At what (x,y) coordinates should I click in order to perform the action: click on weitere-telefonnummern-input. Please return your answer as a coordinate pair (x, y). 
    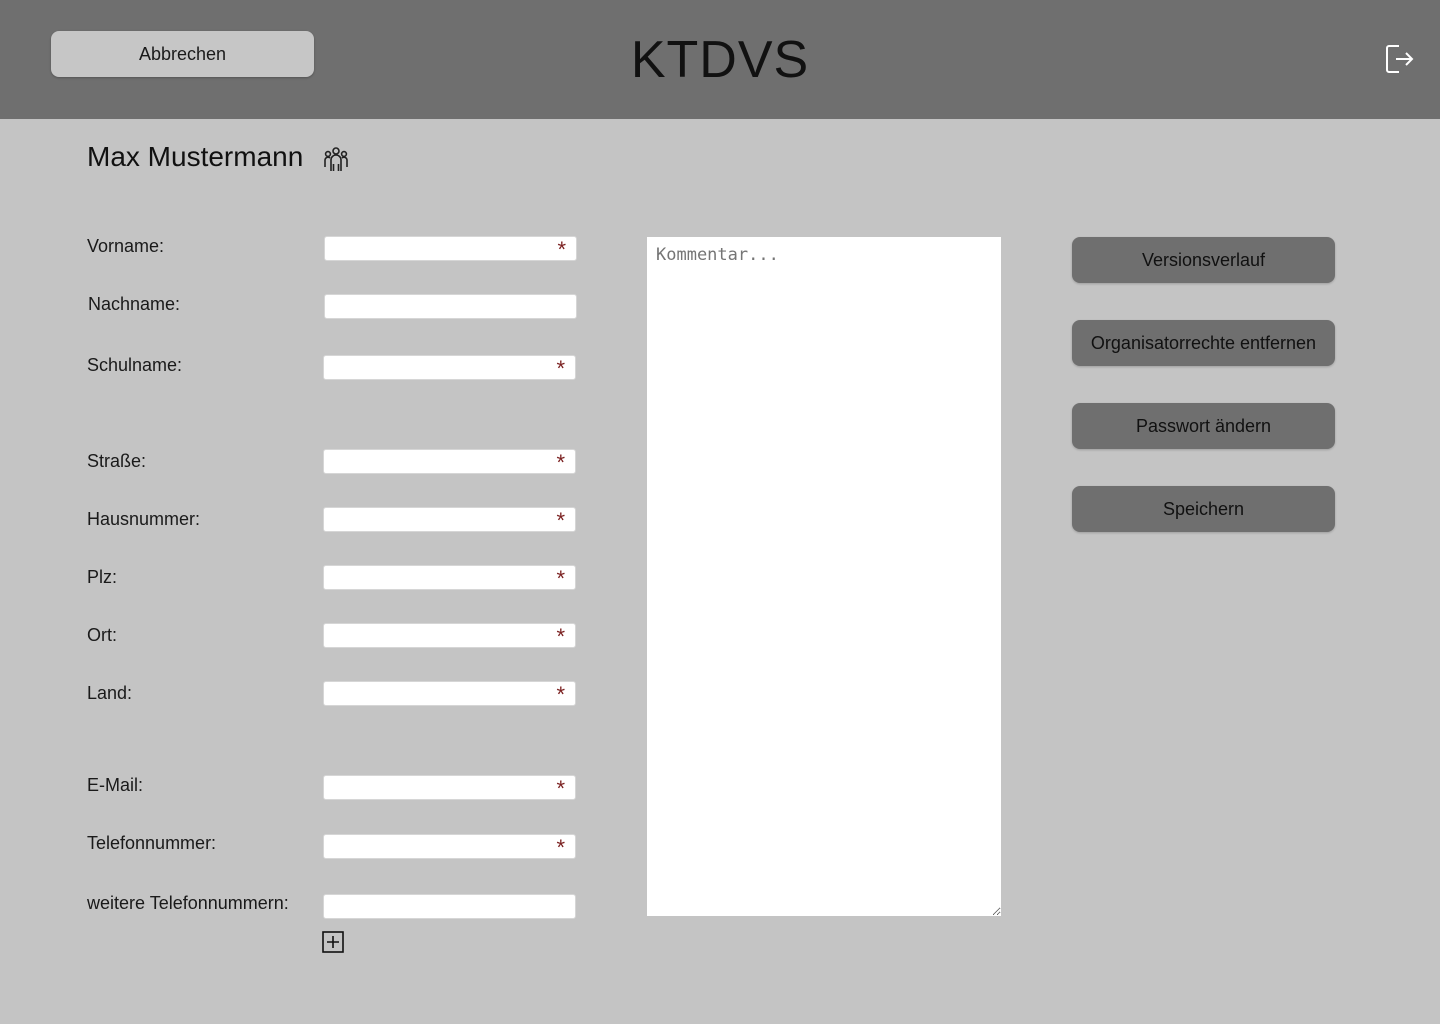
    Looking at the image, I should click on (449, 906).